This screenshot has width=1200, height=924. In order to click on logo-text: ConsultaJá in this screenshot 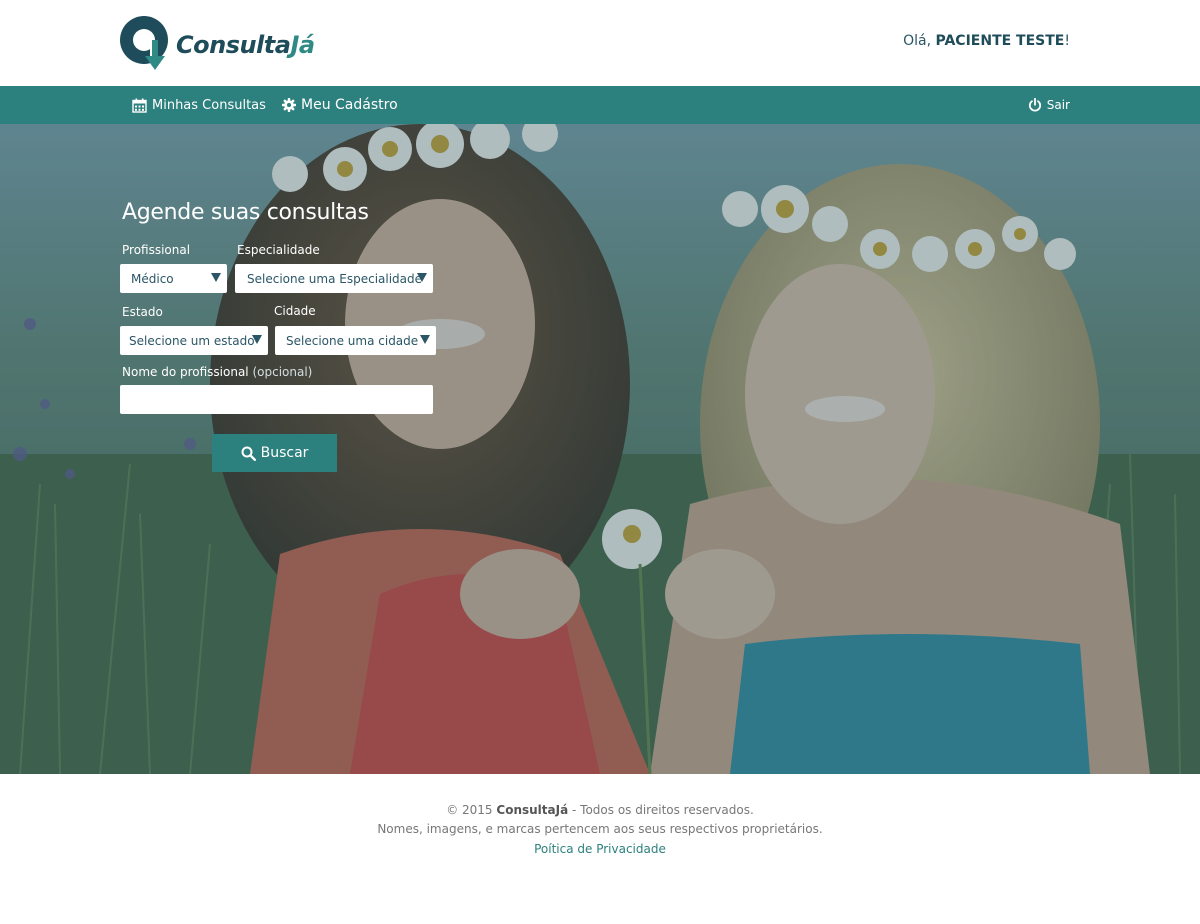, I will do `click(245, 45)`.